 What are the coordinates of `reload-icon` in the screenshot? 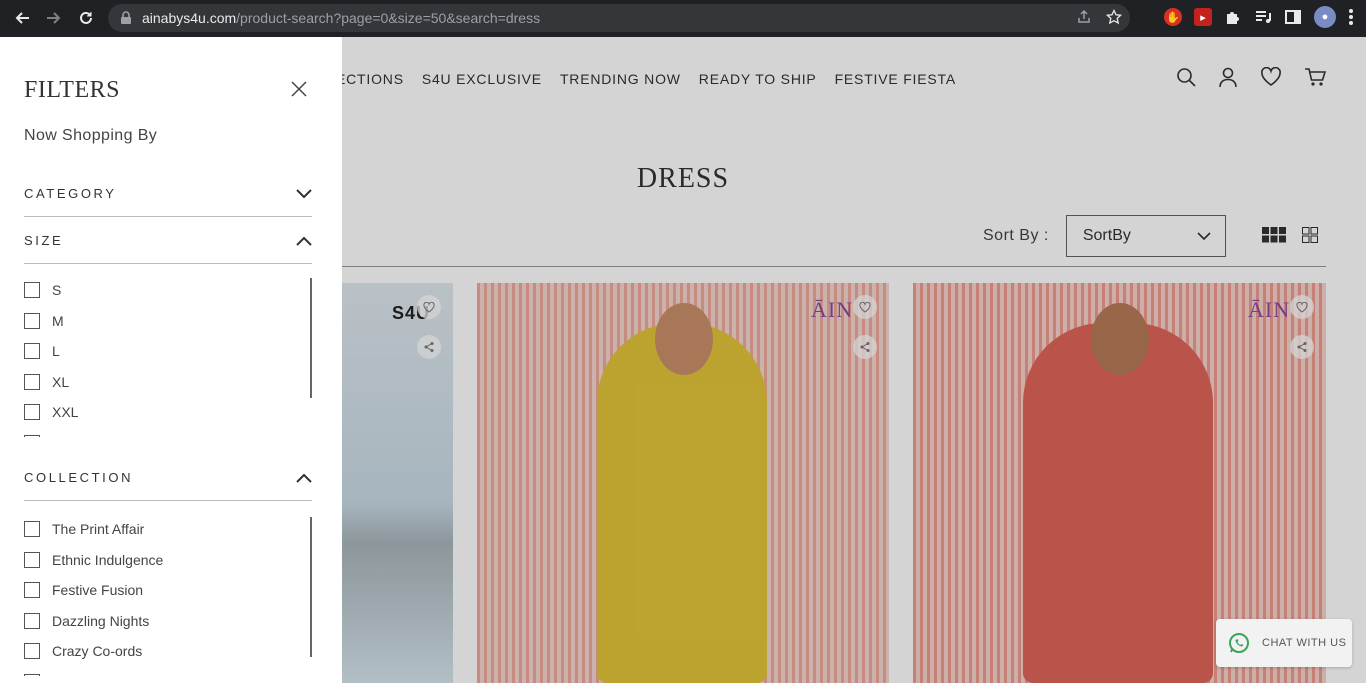 It's located at (86, 18).